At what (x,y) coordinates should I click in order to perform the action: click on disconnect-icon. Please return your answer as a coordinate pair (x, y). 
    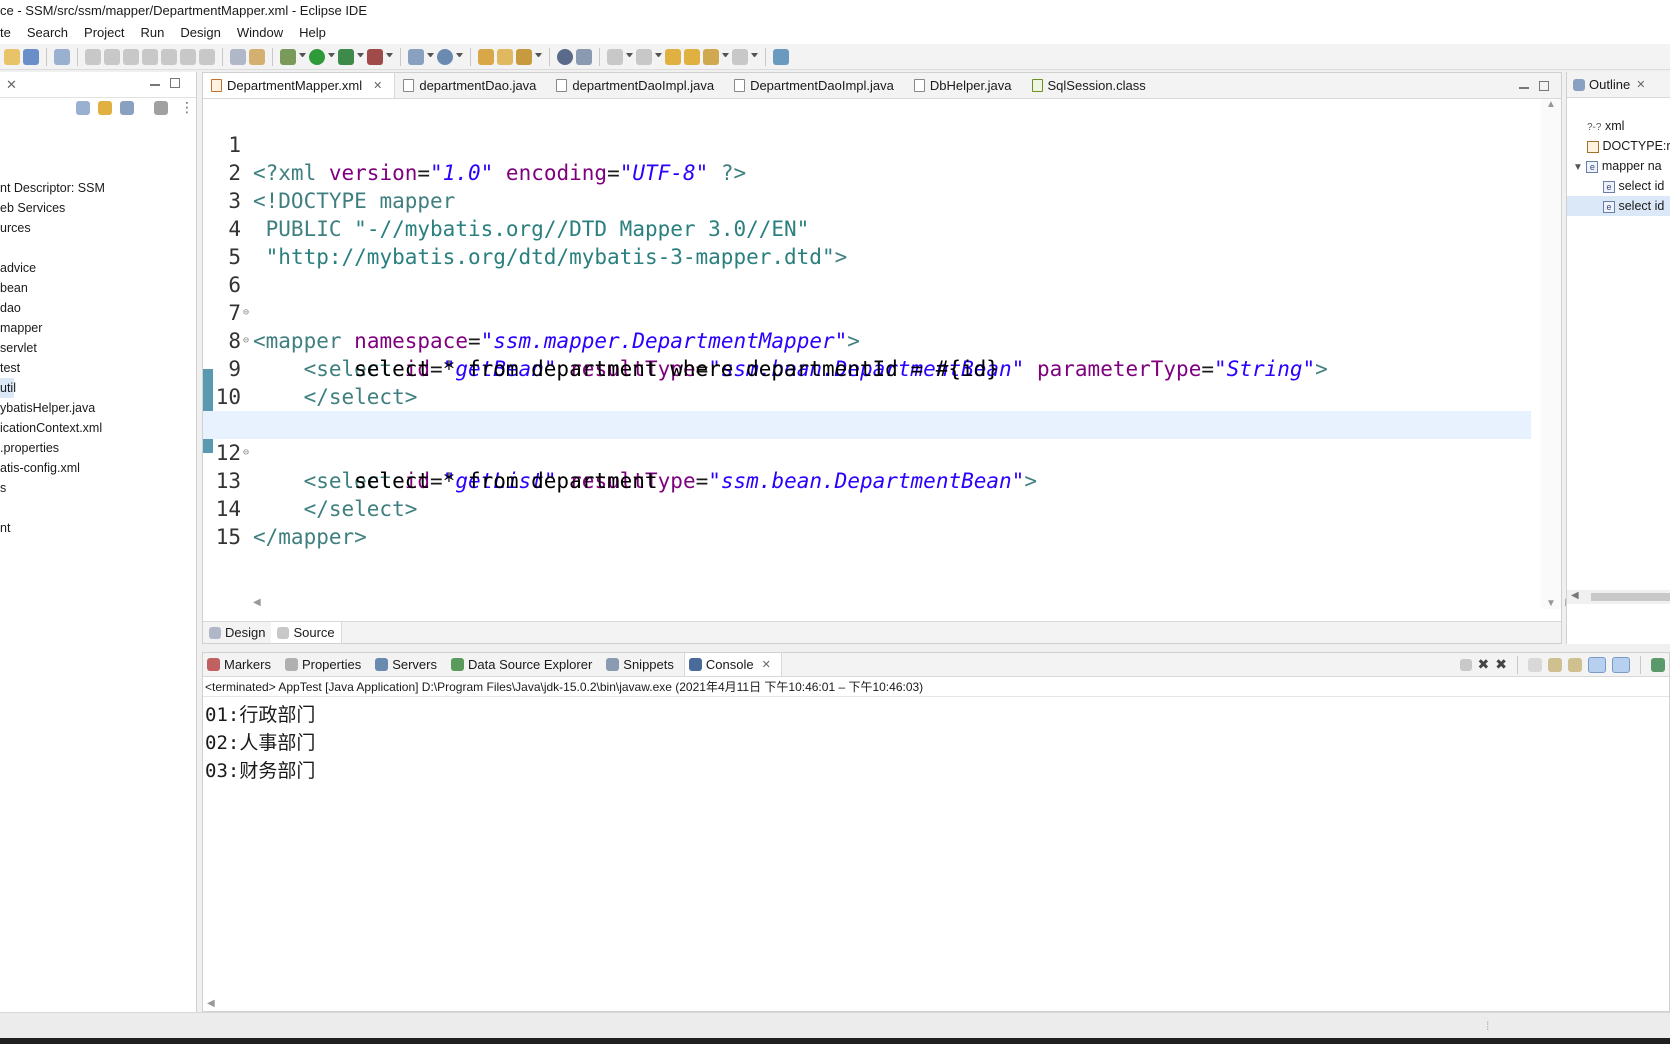
    Looking at the image, I should click on (150, 56).